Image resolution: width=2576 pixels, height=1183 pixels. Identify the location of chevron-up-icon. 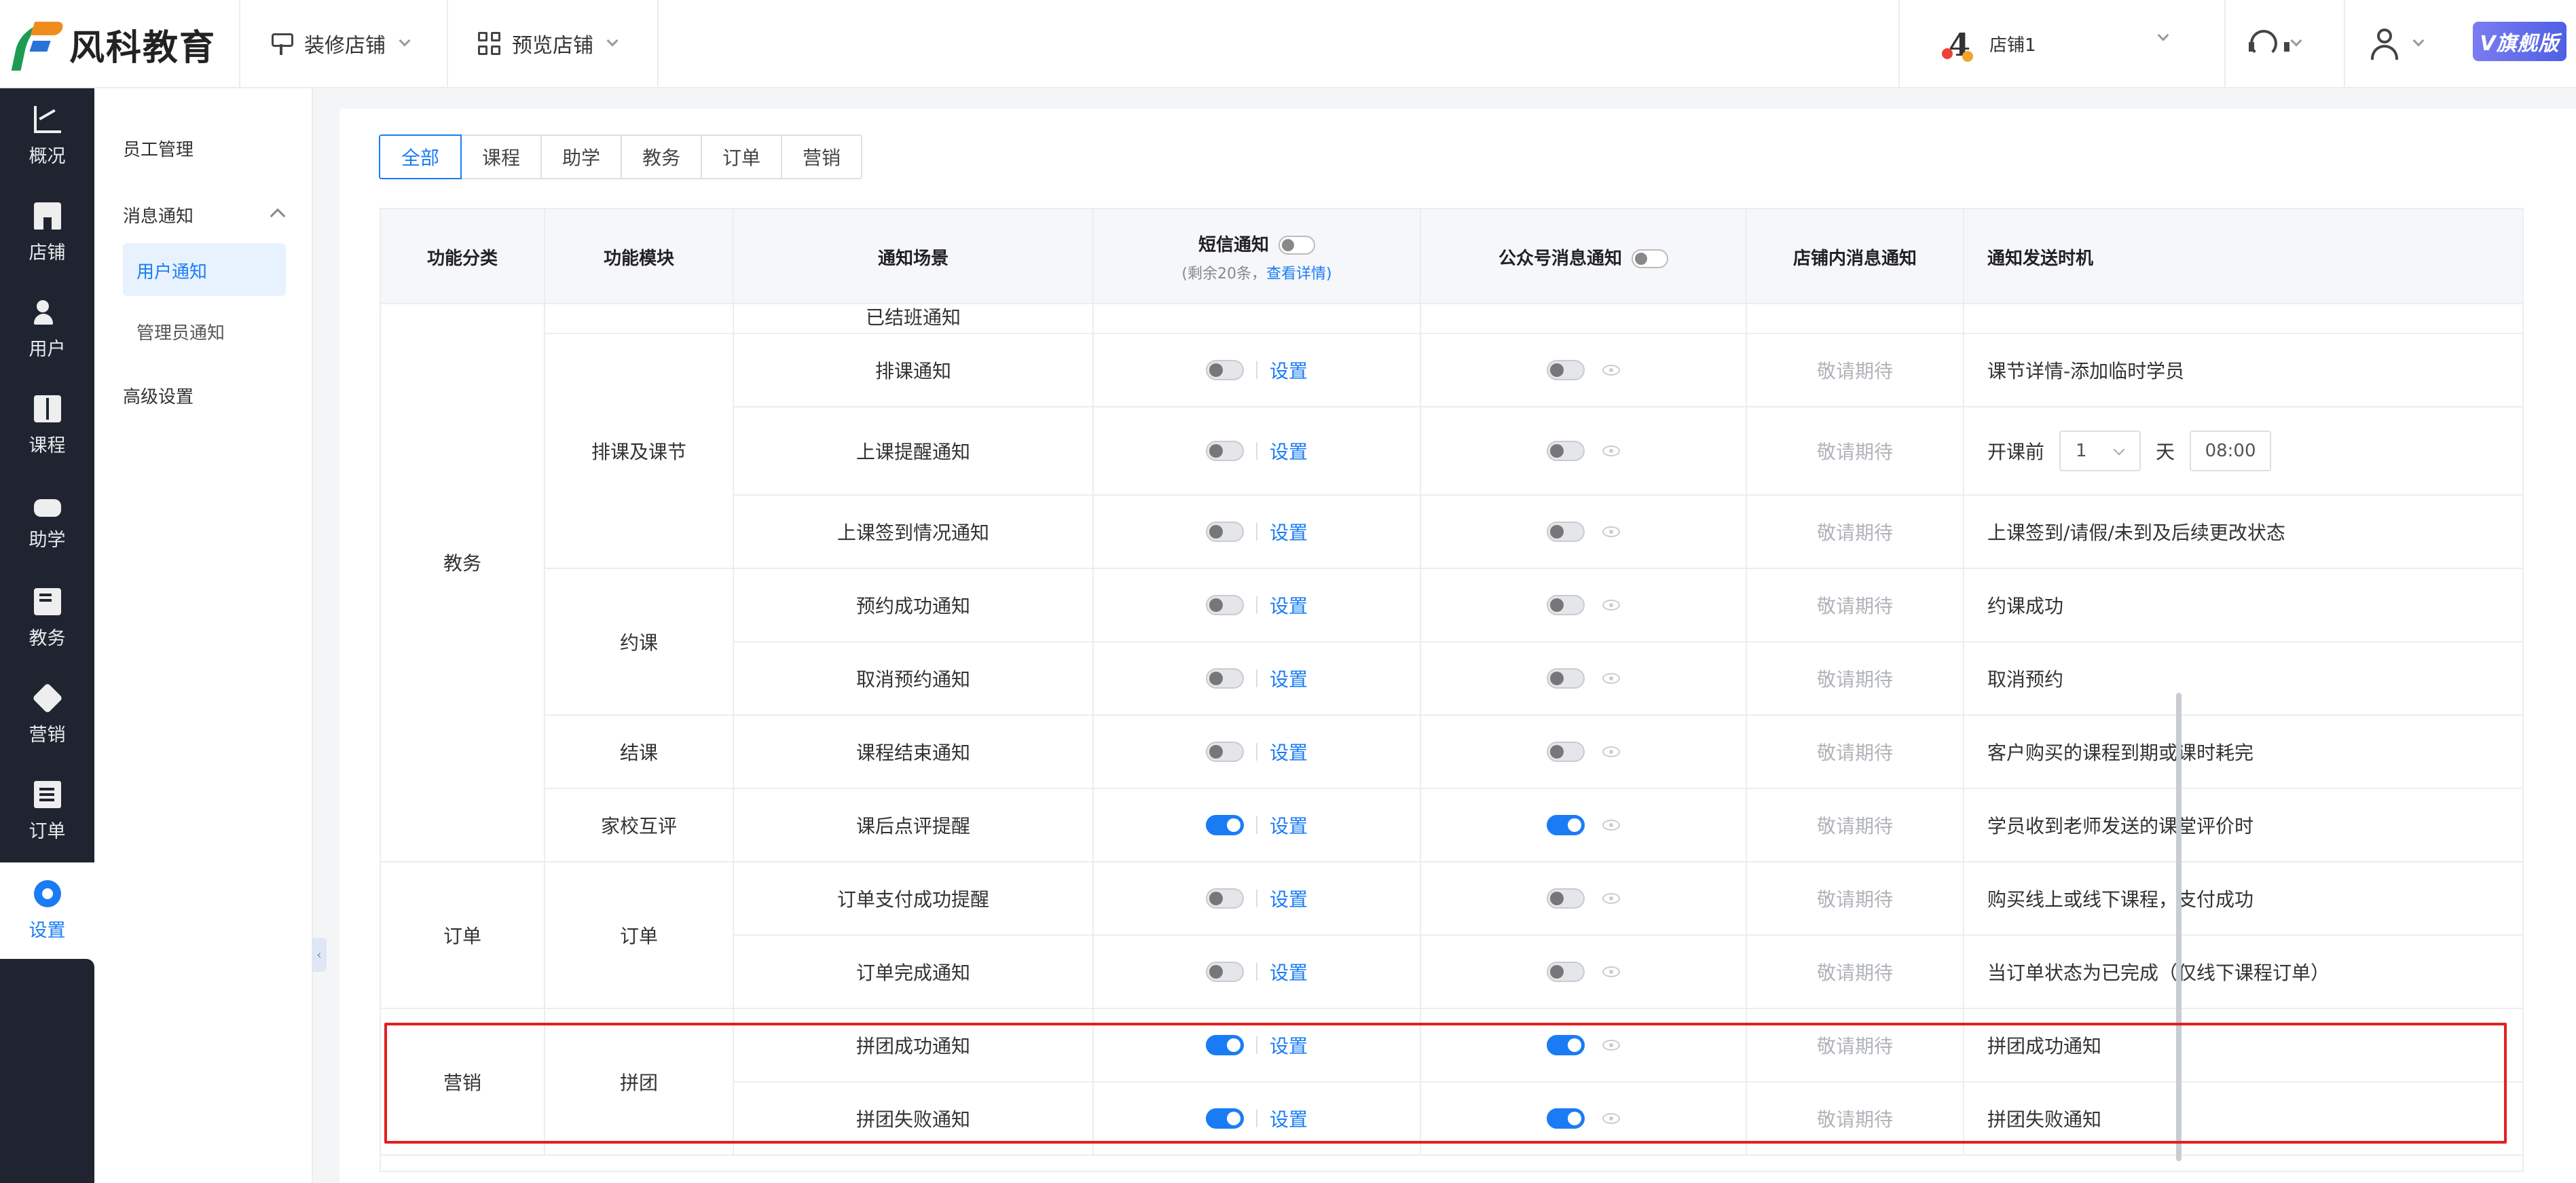
(278, 216).